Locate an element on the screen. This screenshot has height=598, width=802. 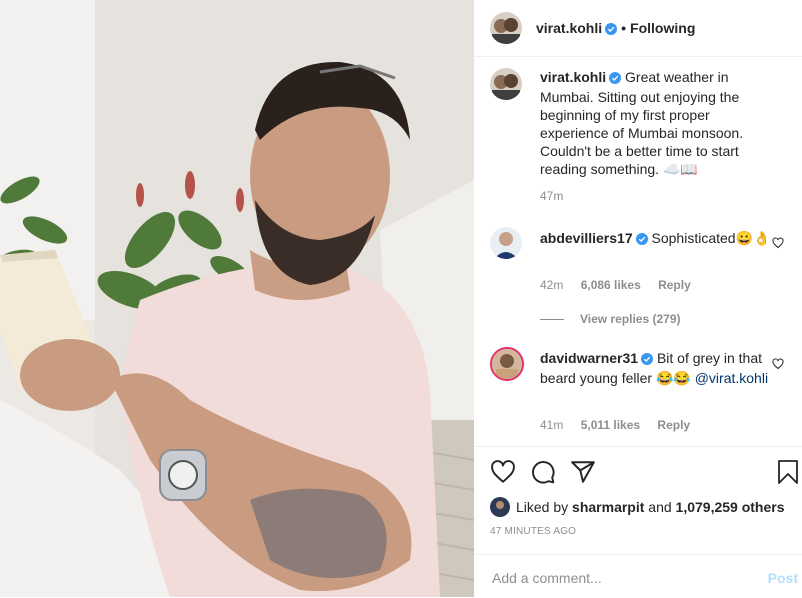
post-button: Post is located at coordinates (783, 578).